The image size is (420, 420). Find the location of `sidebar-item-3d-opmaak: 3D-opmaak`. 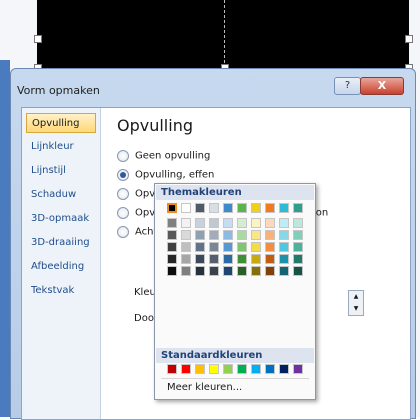

sidebar-item-3d-opmaak: 3D-opmaak is located at coordinates (61, 219).